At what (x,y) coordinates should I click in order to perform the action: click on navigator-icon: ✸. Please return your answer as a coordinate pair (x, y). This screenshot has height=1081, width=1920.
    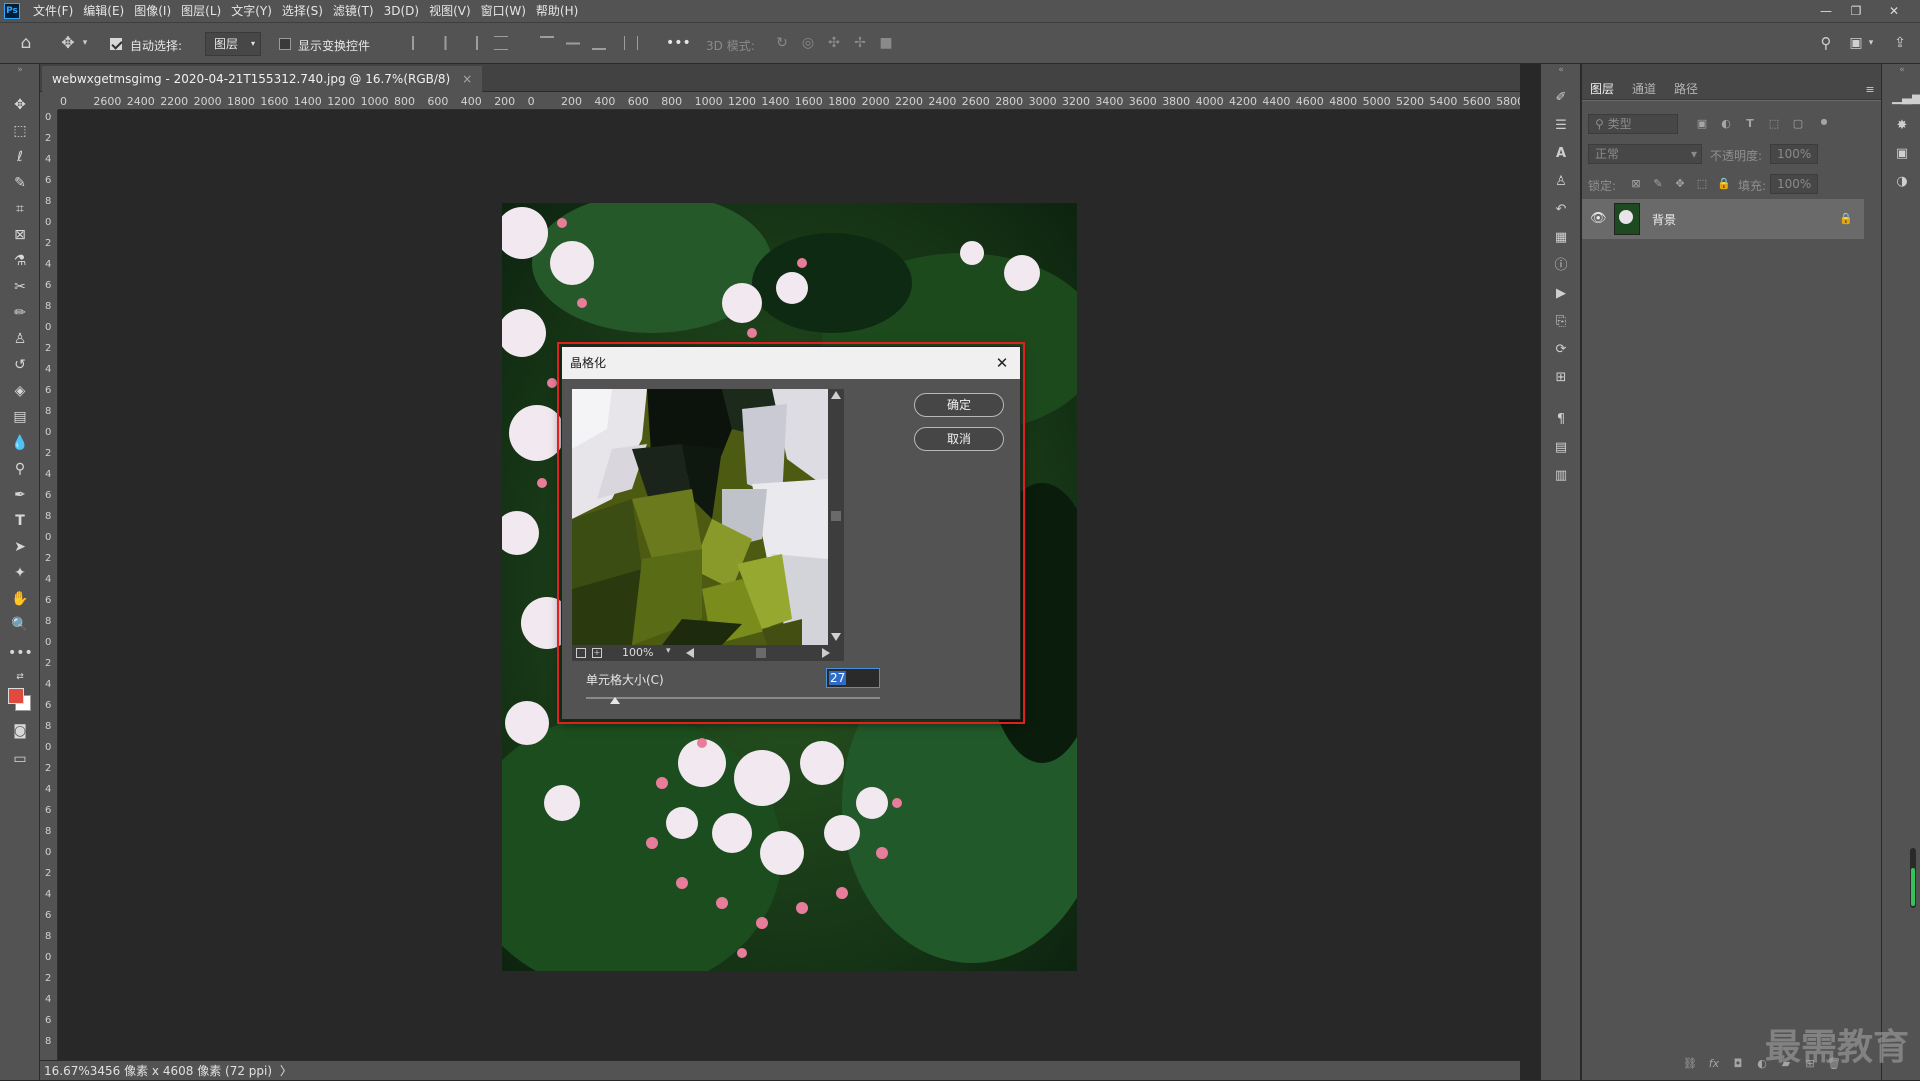
    Looking at the image, I should click on (1902, 126).